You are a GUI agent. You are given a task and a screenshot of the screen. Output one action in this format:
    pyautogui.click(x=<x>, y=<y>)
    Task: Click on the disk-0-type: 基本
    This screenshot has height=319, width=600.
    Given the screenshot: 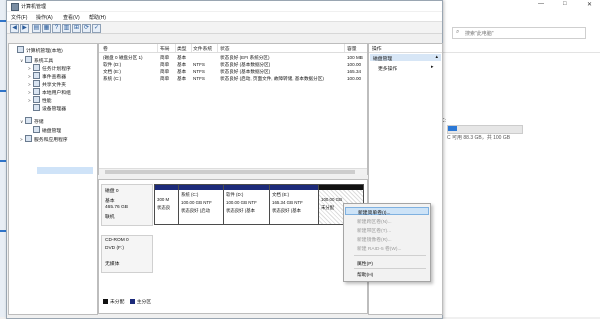 What is the action you would take?
    pyautogui.click(x=110, y=201)
    